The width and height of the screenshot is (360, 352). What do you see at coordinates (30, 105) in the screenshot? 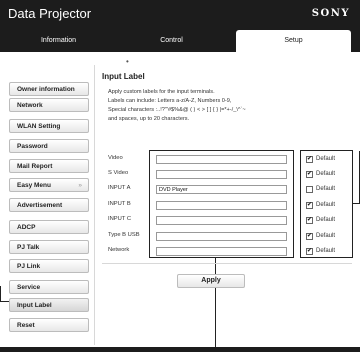
I see `sidebar-item-label: Network` at bounding box center [30, 105].